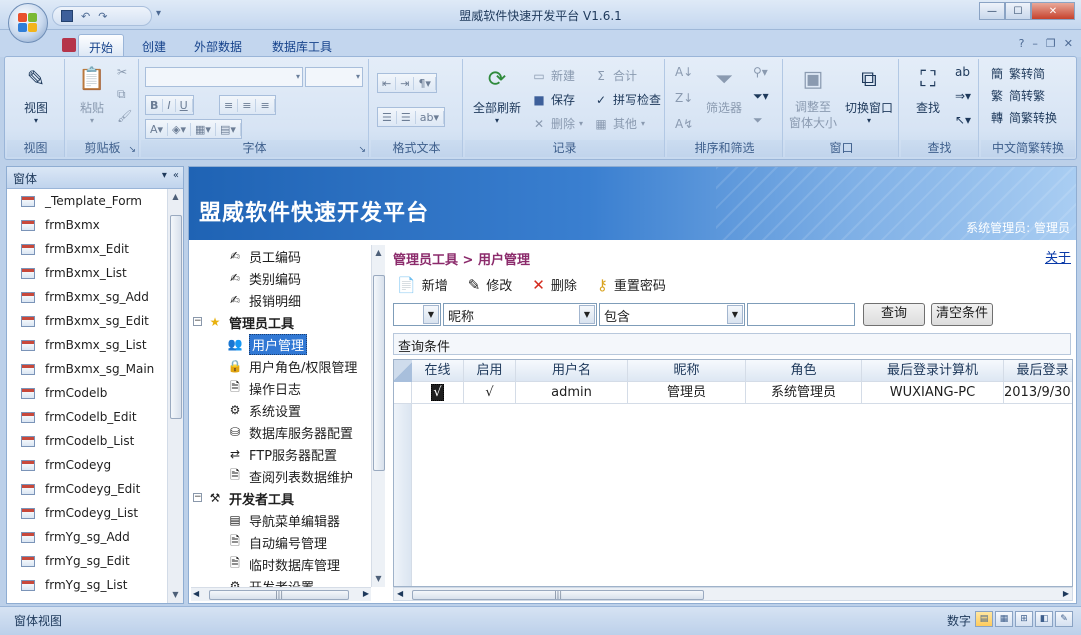 The height and width of the screenshot is (635, 1081). I want to click on spelling-button: ✓ 拼写检查, so click(627, 99).